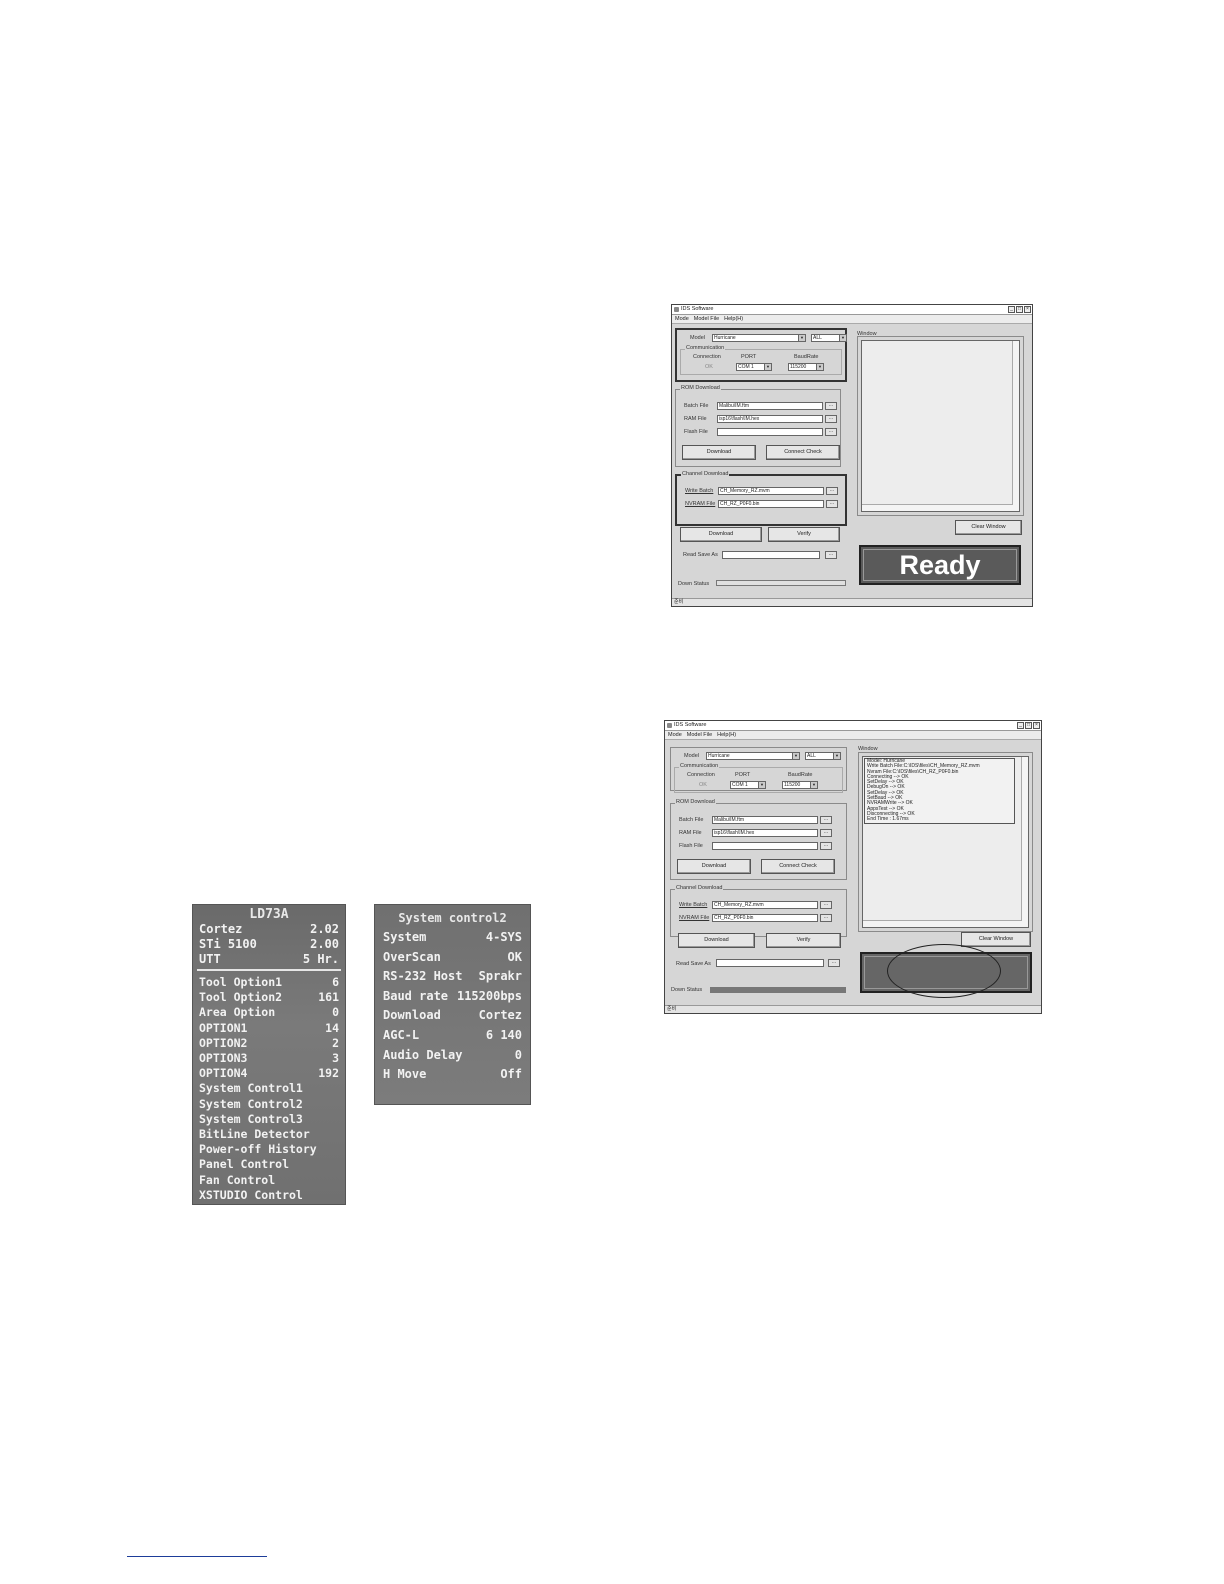 The width and height of the screenshot is (1224, 1584). What do you see at coordinates (241, 997) in the screenshot?
I see `menu-row-label: Tool Option2` at bounding box center [241, 997].